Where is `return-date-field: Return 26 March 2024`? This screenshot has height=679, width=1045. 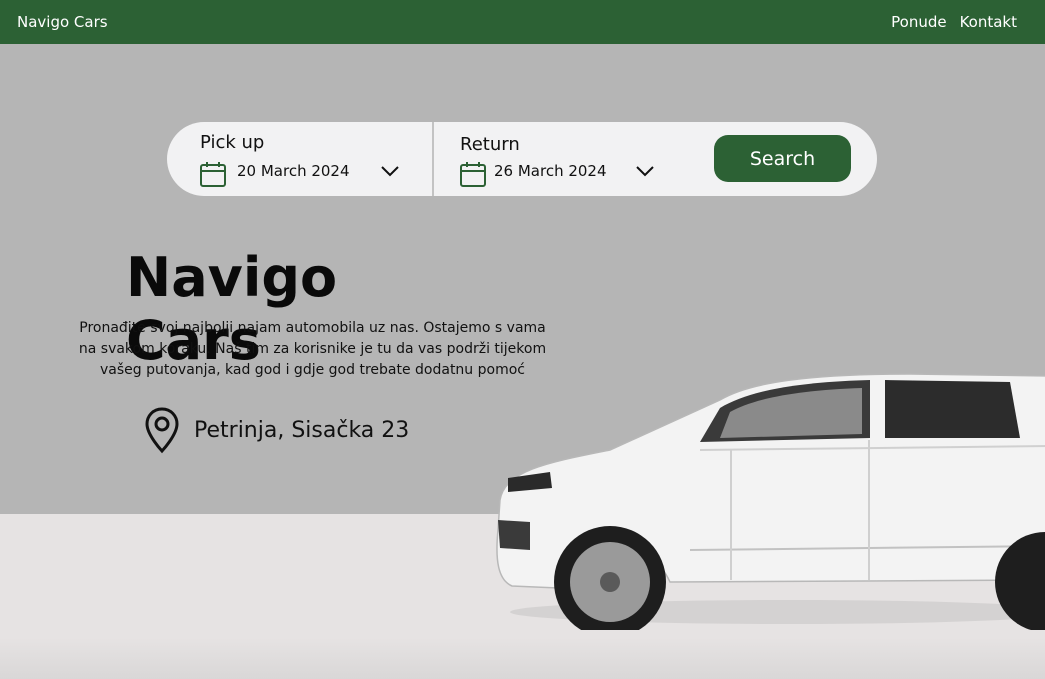
return-date-field: Return 26 March 2024 is located at coordinates (563, 159).